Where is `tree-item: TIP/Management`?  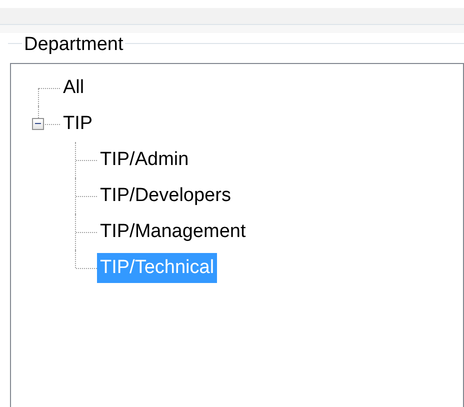
tree-item: TIP/Management is located at coordinates (173, 232).